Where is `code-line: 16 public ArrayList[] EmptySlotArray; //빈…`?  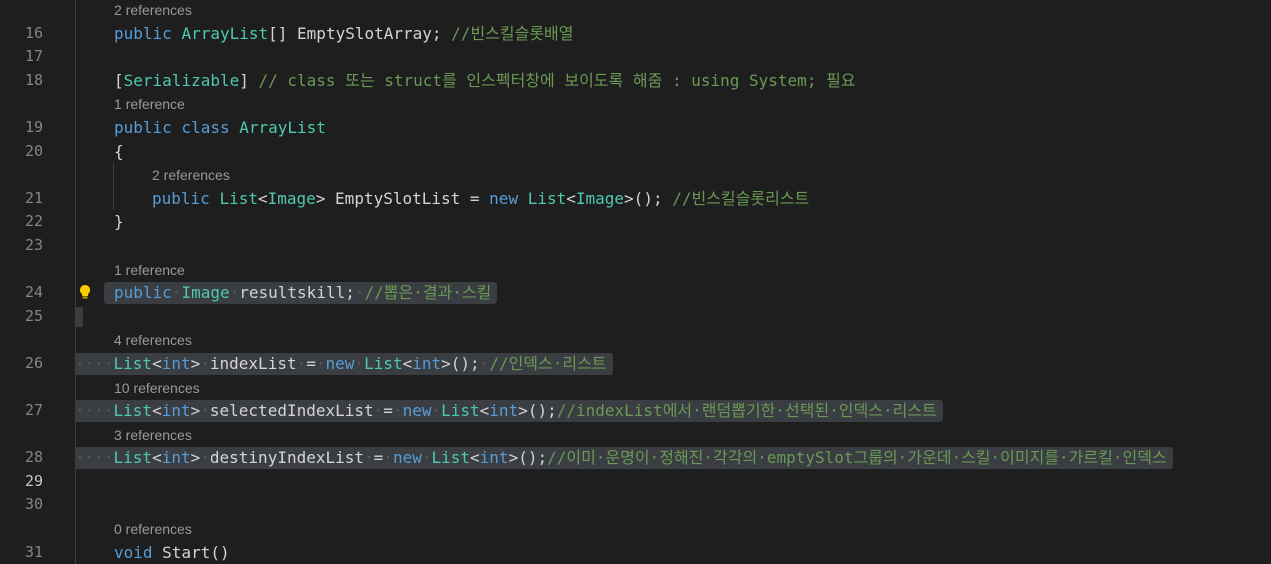
code-line: 16 public ArrayList[] EmptySlotArray; //빈… is located at coordinates (635, 33).